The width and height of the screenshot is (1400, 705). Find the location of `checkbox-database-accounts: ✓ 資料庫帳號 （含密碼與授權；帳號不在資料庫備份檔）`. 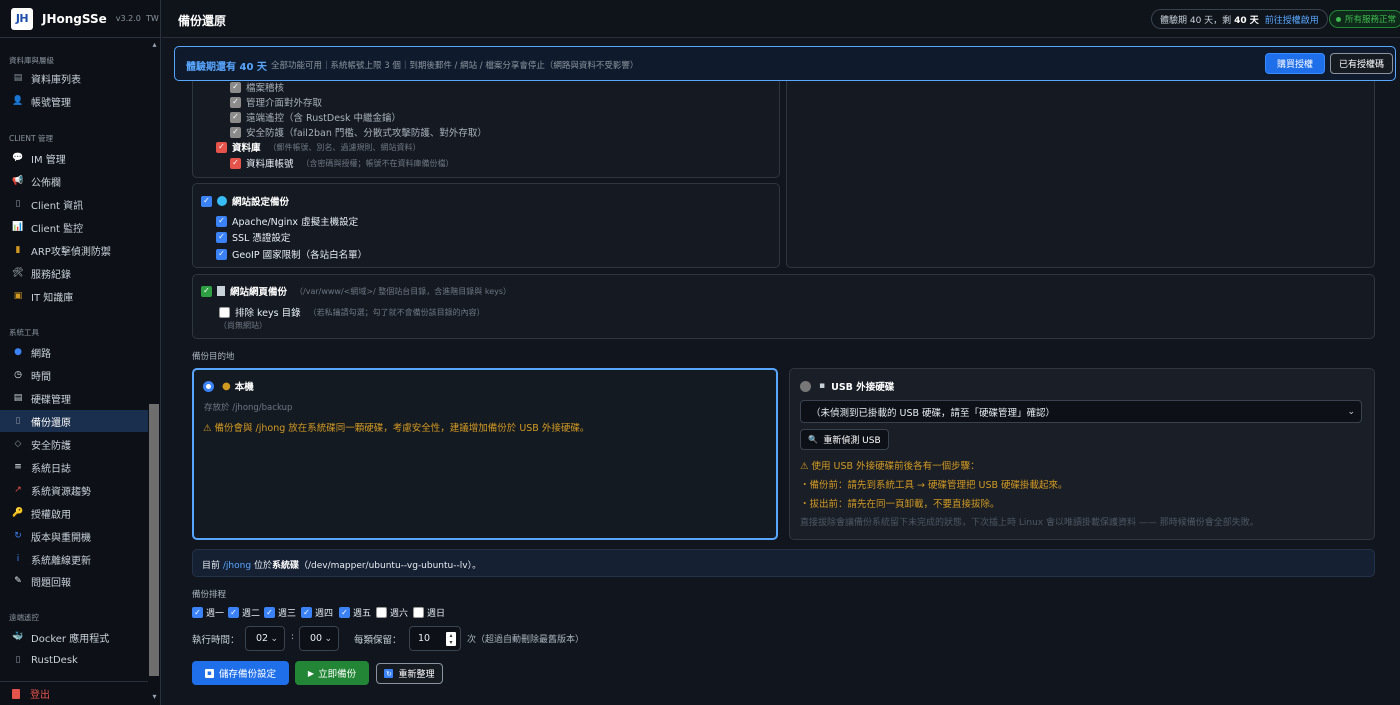

checkbox-database-accounts: ✓ 資料庫帳號 （含密碼與授權；帳號不在資料庫備份檔） is located at coordinates (342, 163).